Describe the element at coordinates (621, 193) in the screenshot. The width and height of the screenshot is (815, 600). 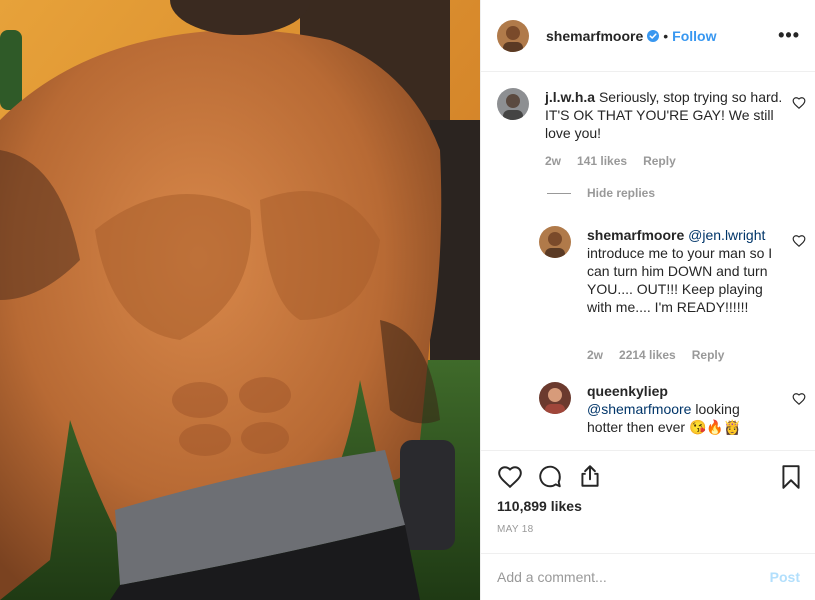
I see `hide-replies-label: Hide replies` at that location.